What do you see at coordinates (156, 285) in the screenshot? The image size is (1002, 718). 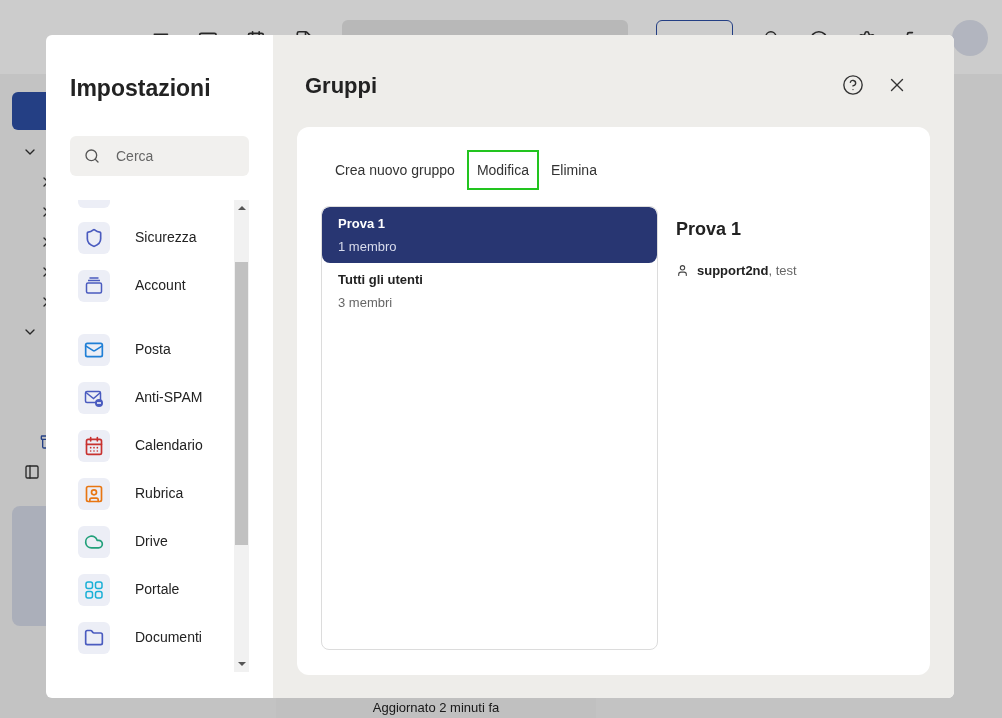 I see `settings-nav-item: Account` at bounding box center [156, 285].